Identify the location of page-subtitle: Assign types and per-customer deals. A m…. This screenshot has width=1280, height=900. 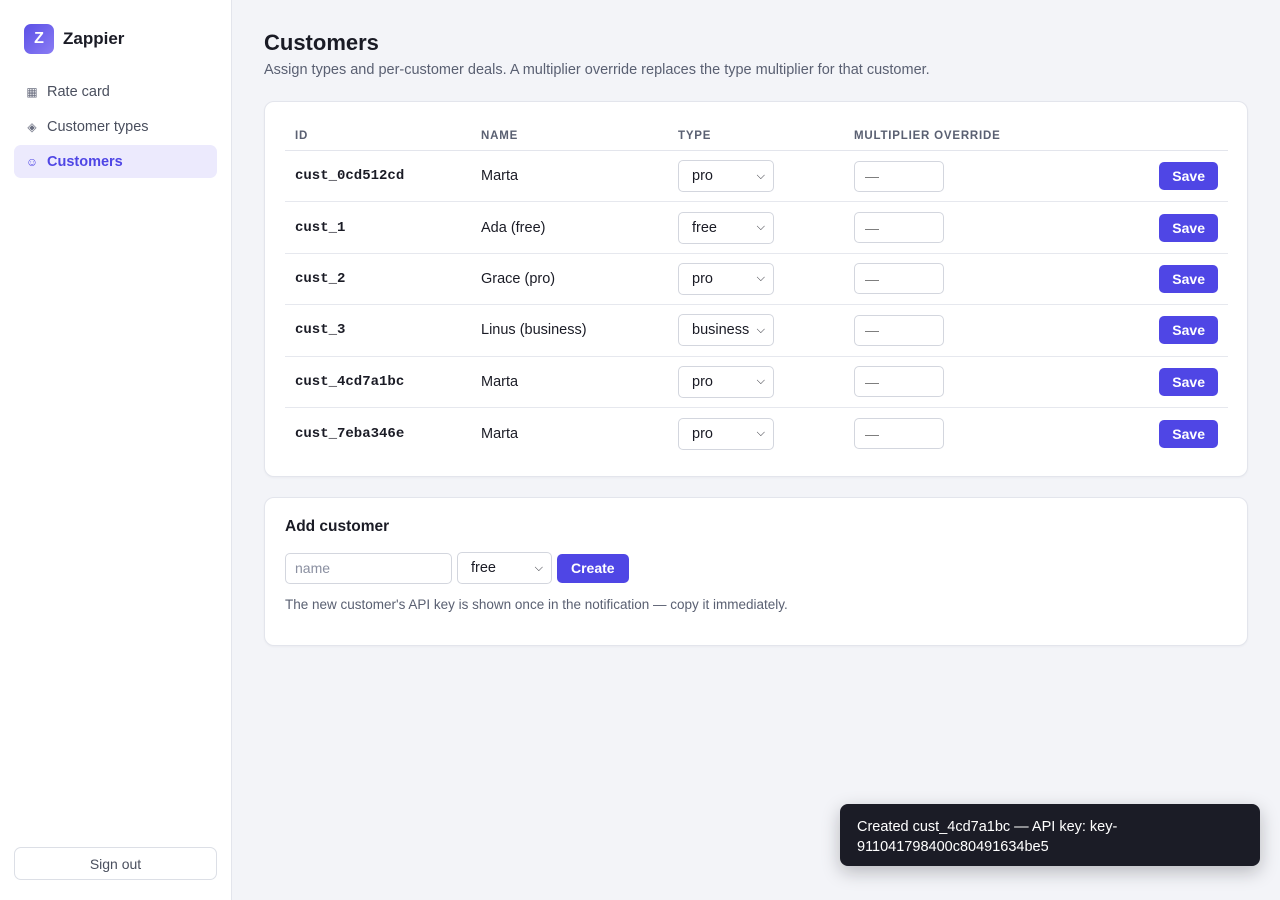
(597, 70).